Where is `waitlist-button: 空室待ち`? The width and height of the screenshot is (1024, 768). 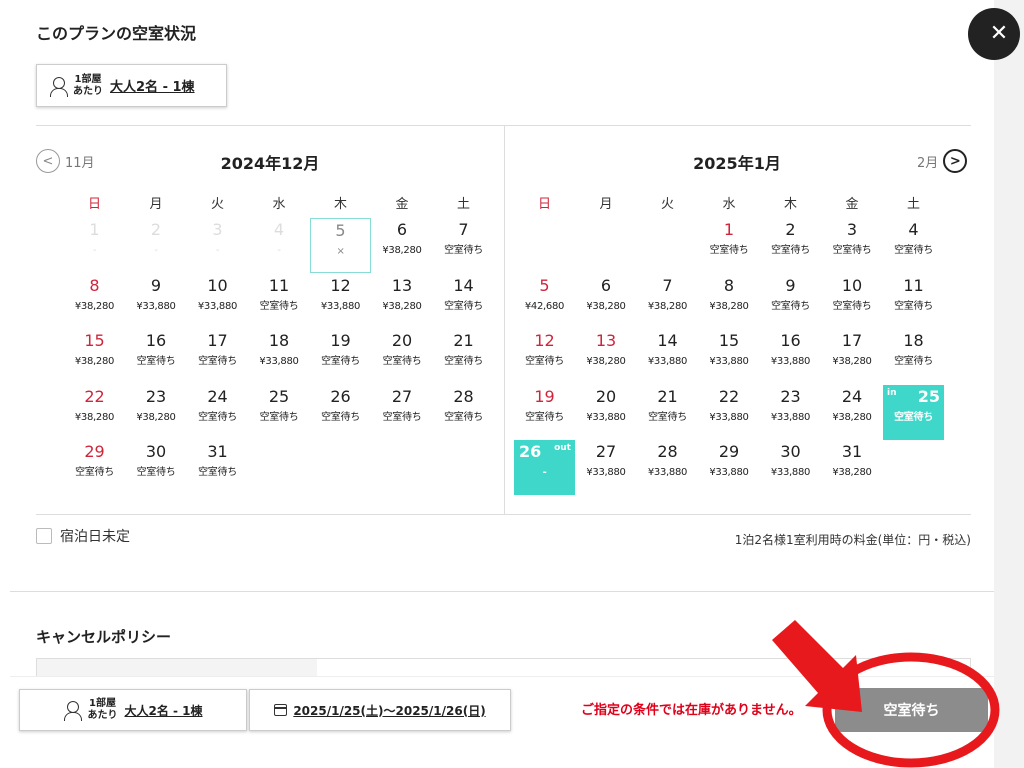 waitlist-button: 空室待ち is located at coordinates (911, 710).